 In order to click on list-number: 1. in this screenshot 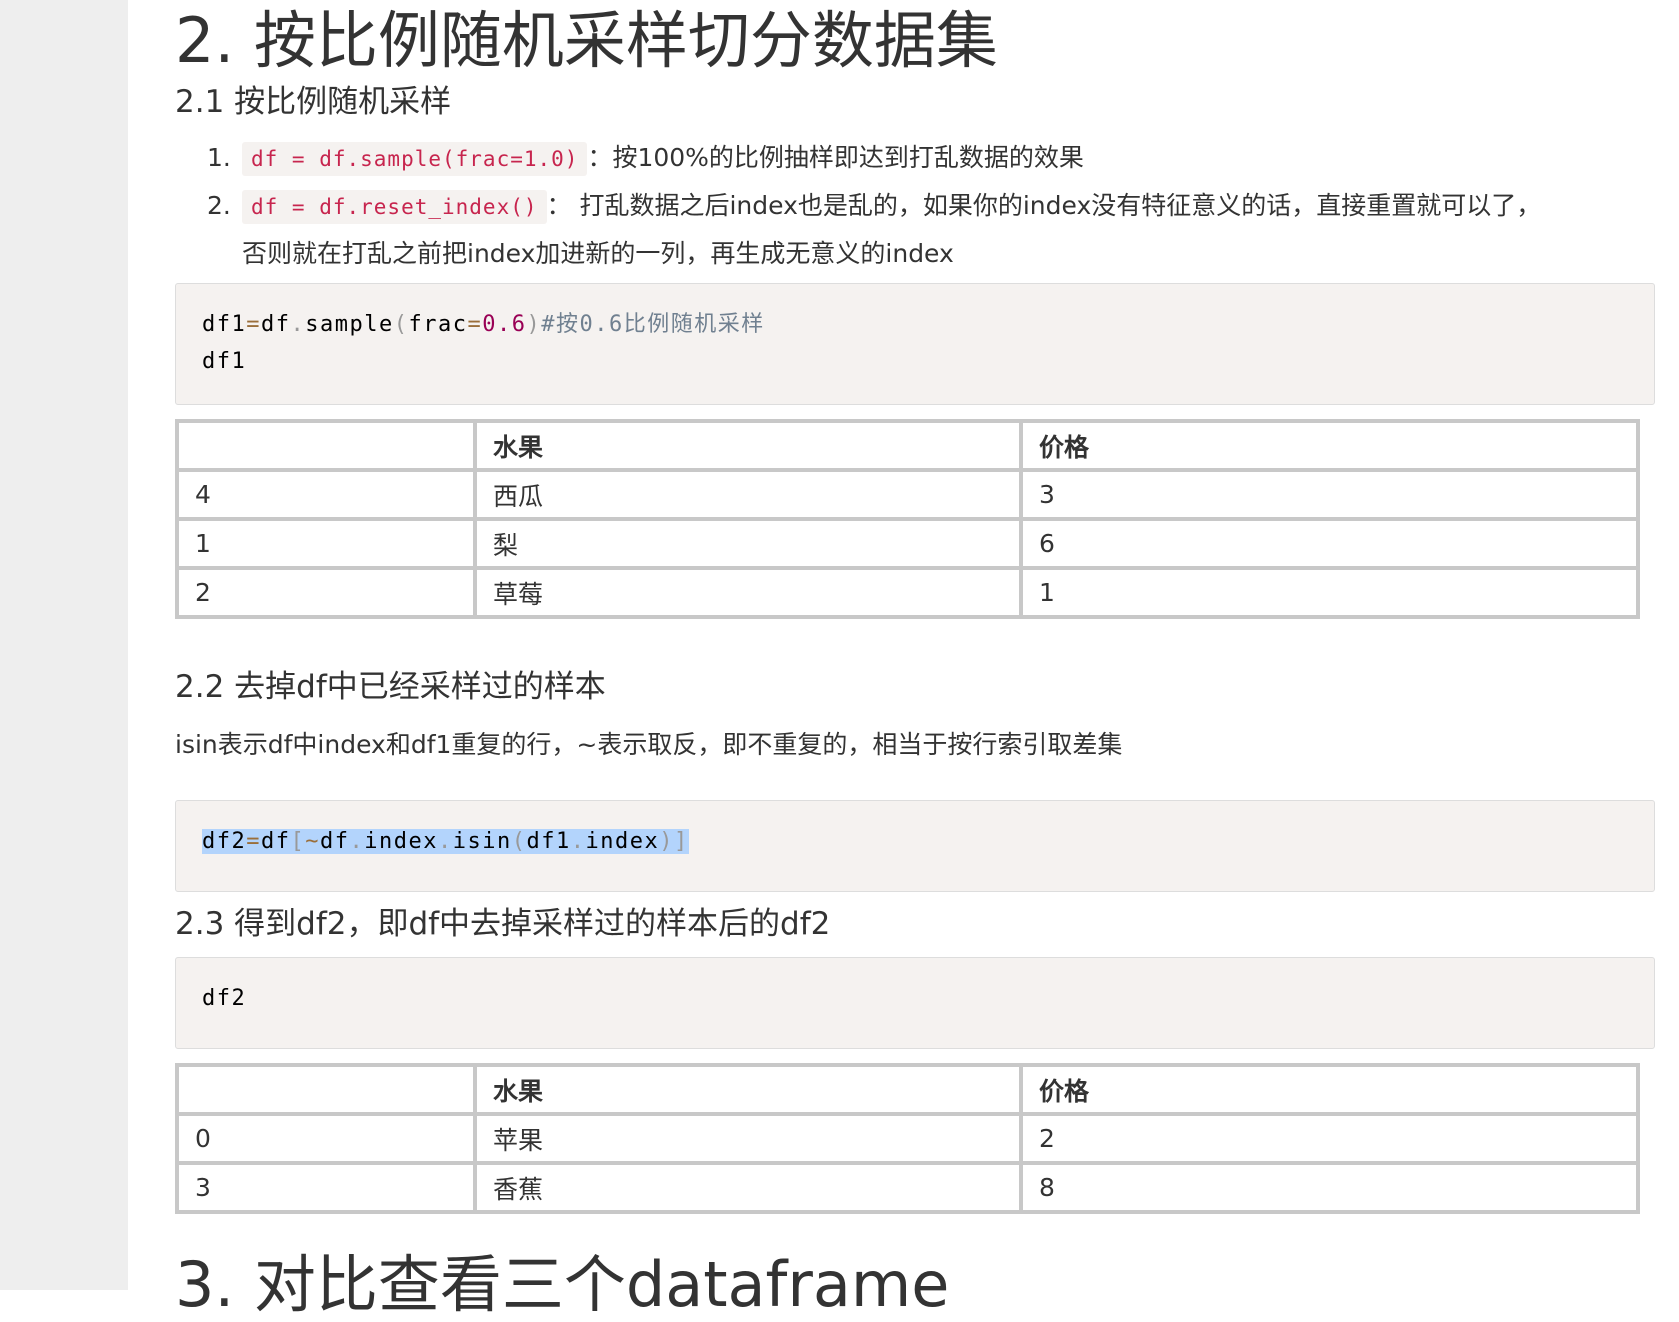, I will do `click(219, 157)`.